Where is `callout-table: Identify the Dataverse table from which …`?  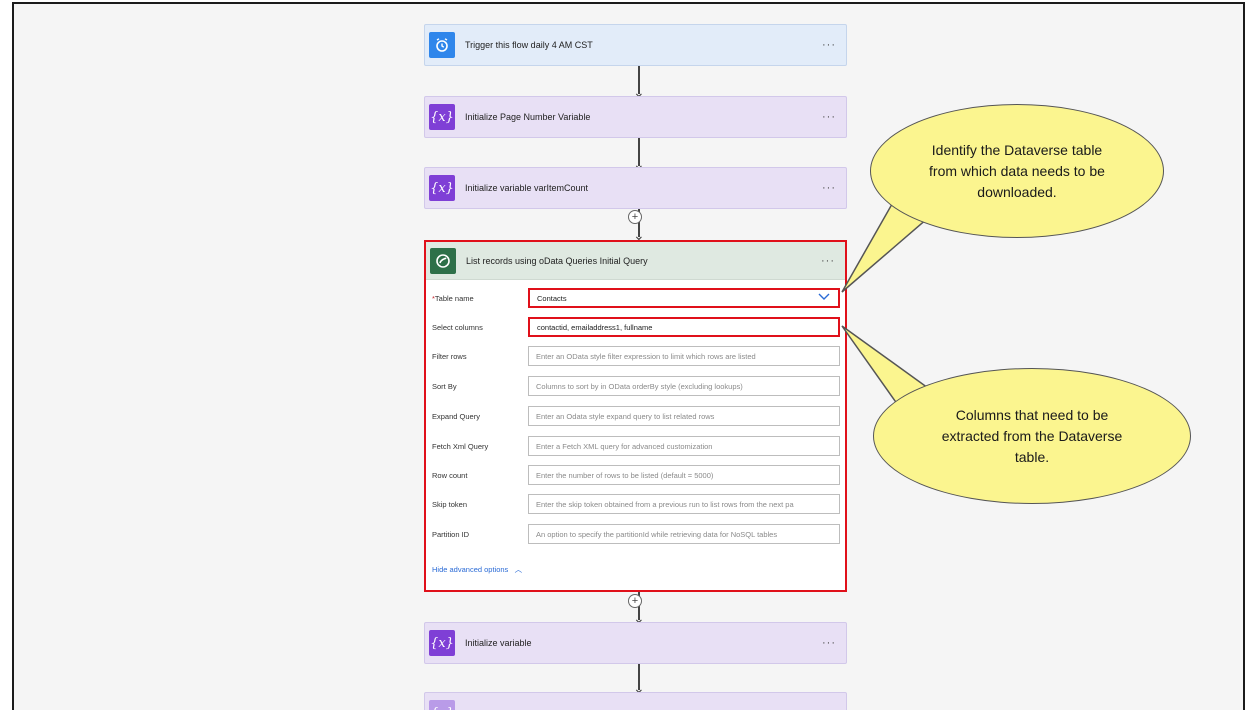 callout-table: Identify the Dataverse table from which … is located at coordinates (1017, 171).